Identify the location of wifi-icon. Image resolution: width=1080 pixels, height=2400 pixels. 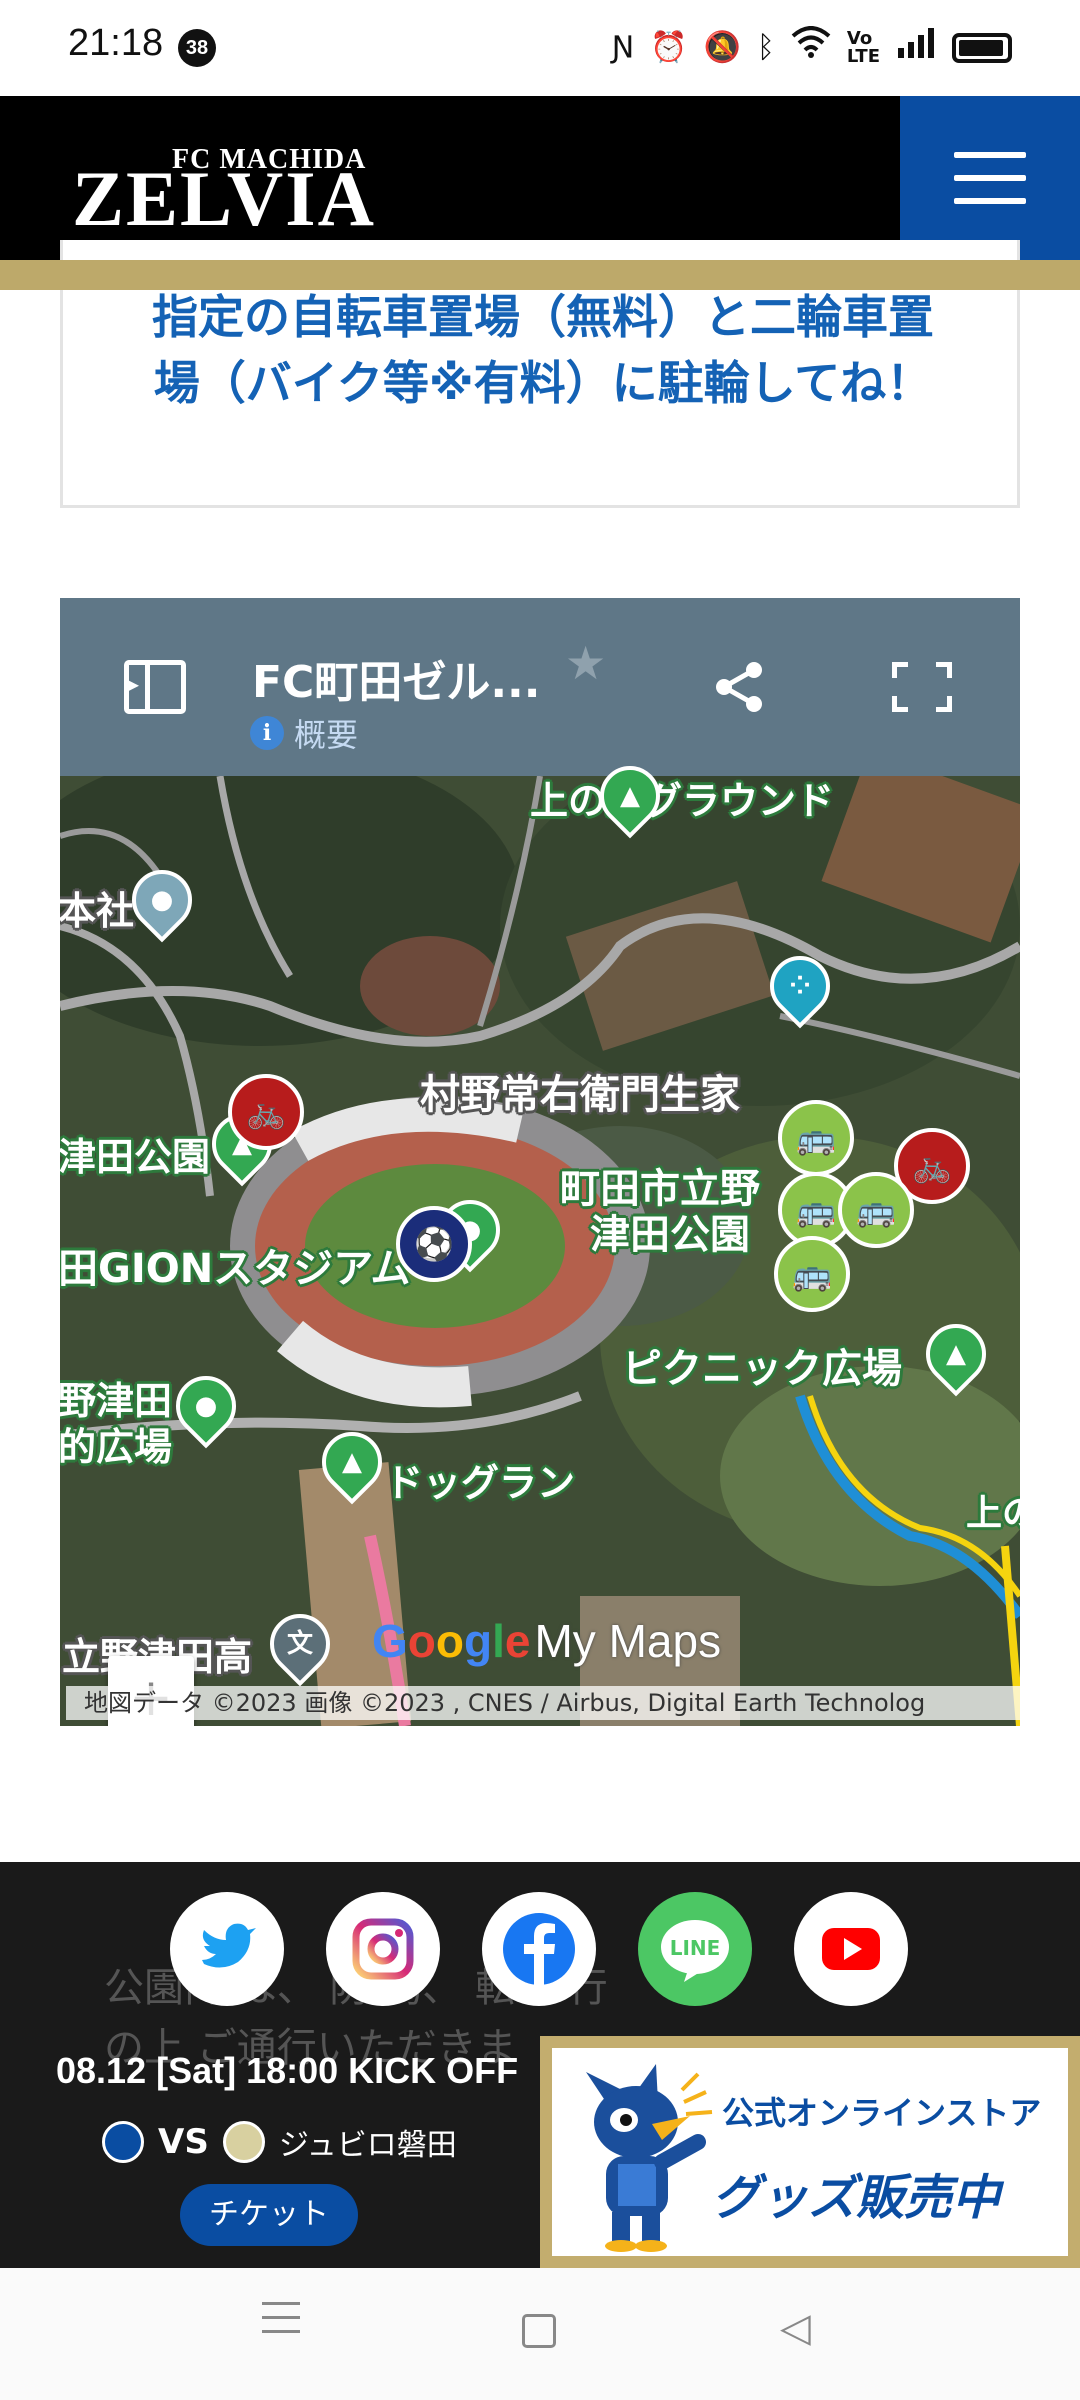
(811, 47).